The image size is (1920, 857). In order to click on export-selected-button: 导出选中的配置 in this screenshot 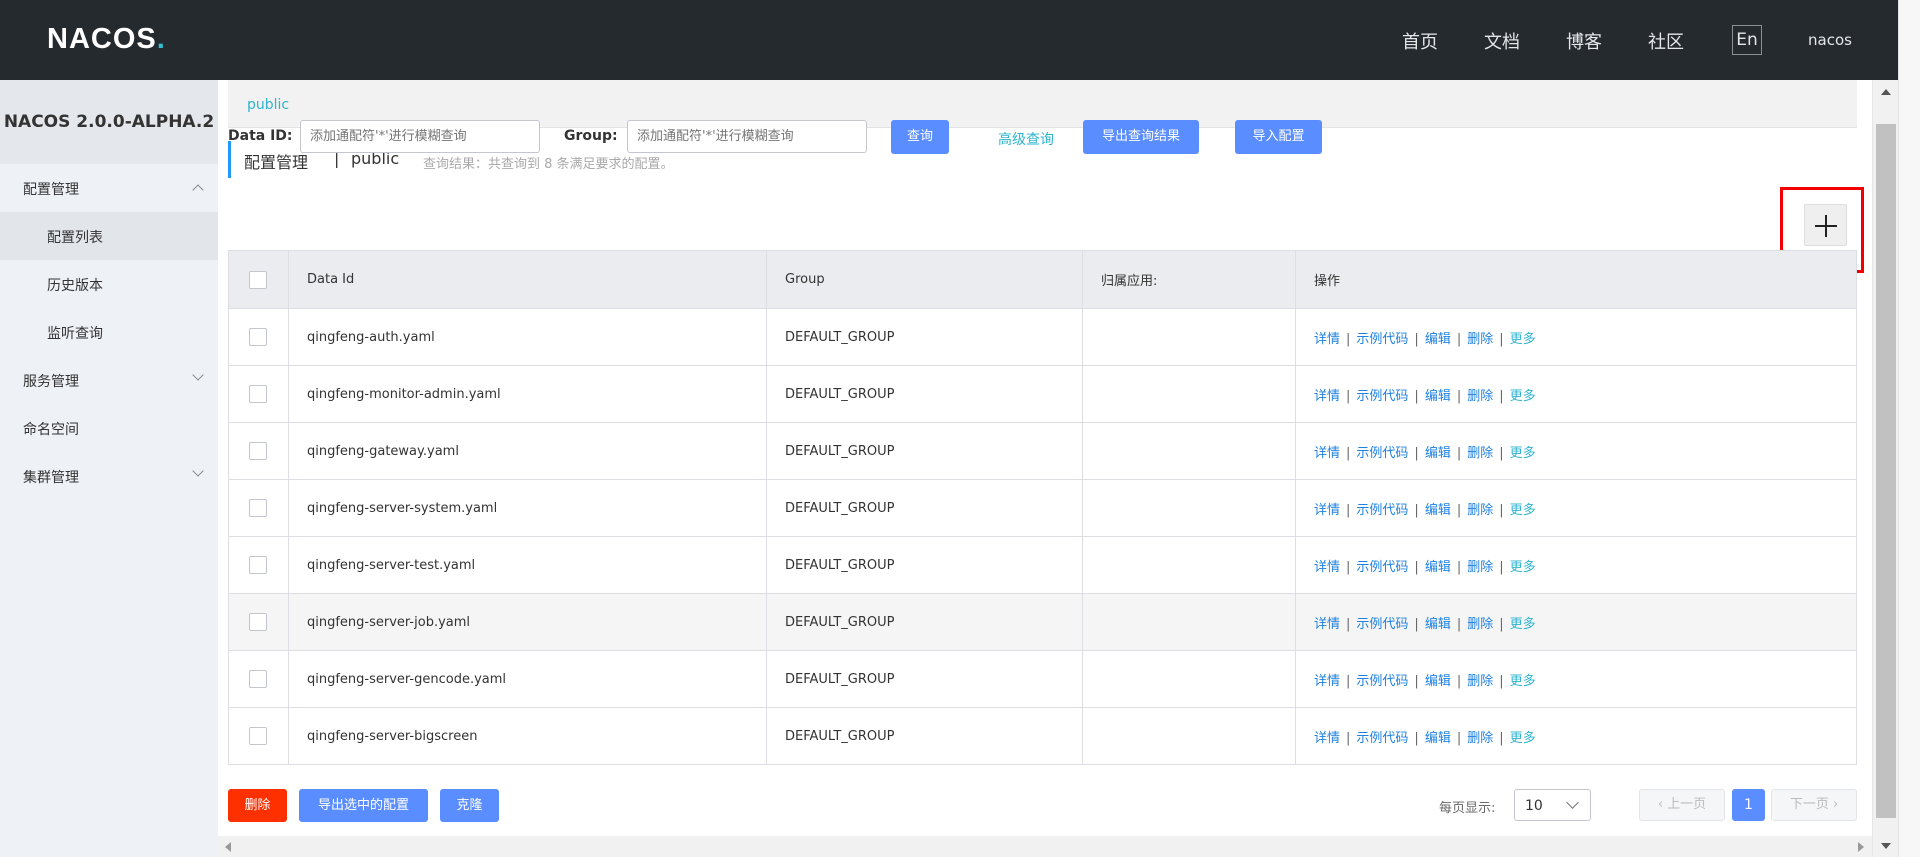, I will do `click(363, 805)`.